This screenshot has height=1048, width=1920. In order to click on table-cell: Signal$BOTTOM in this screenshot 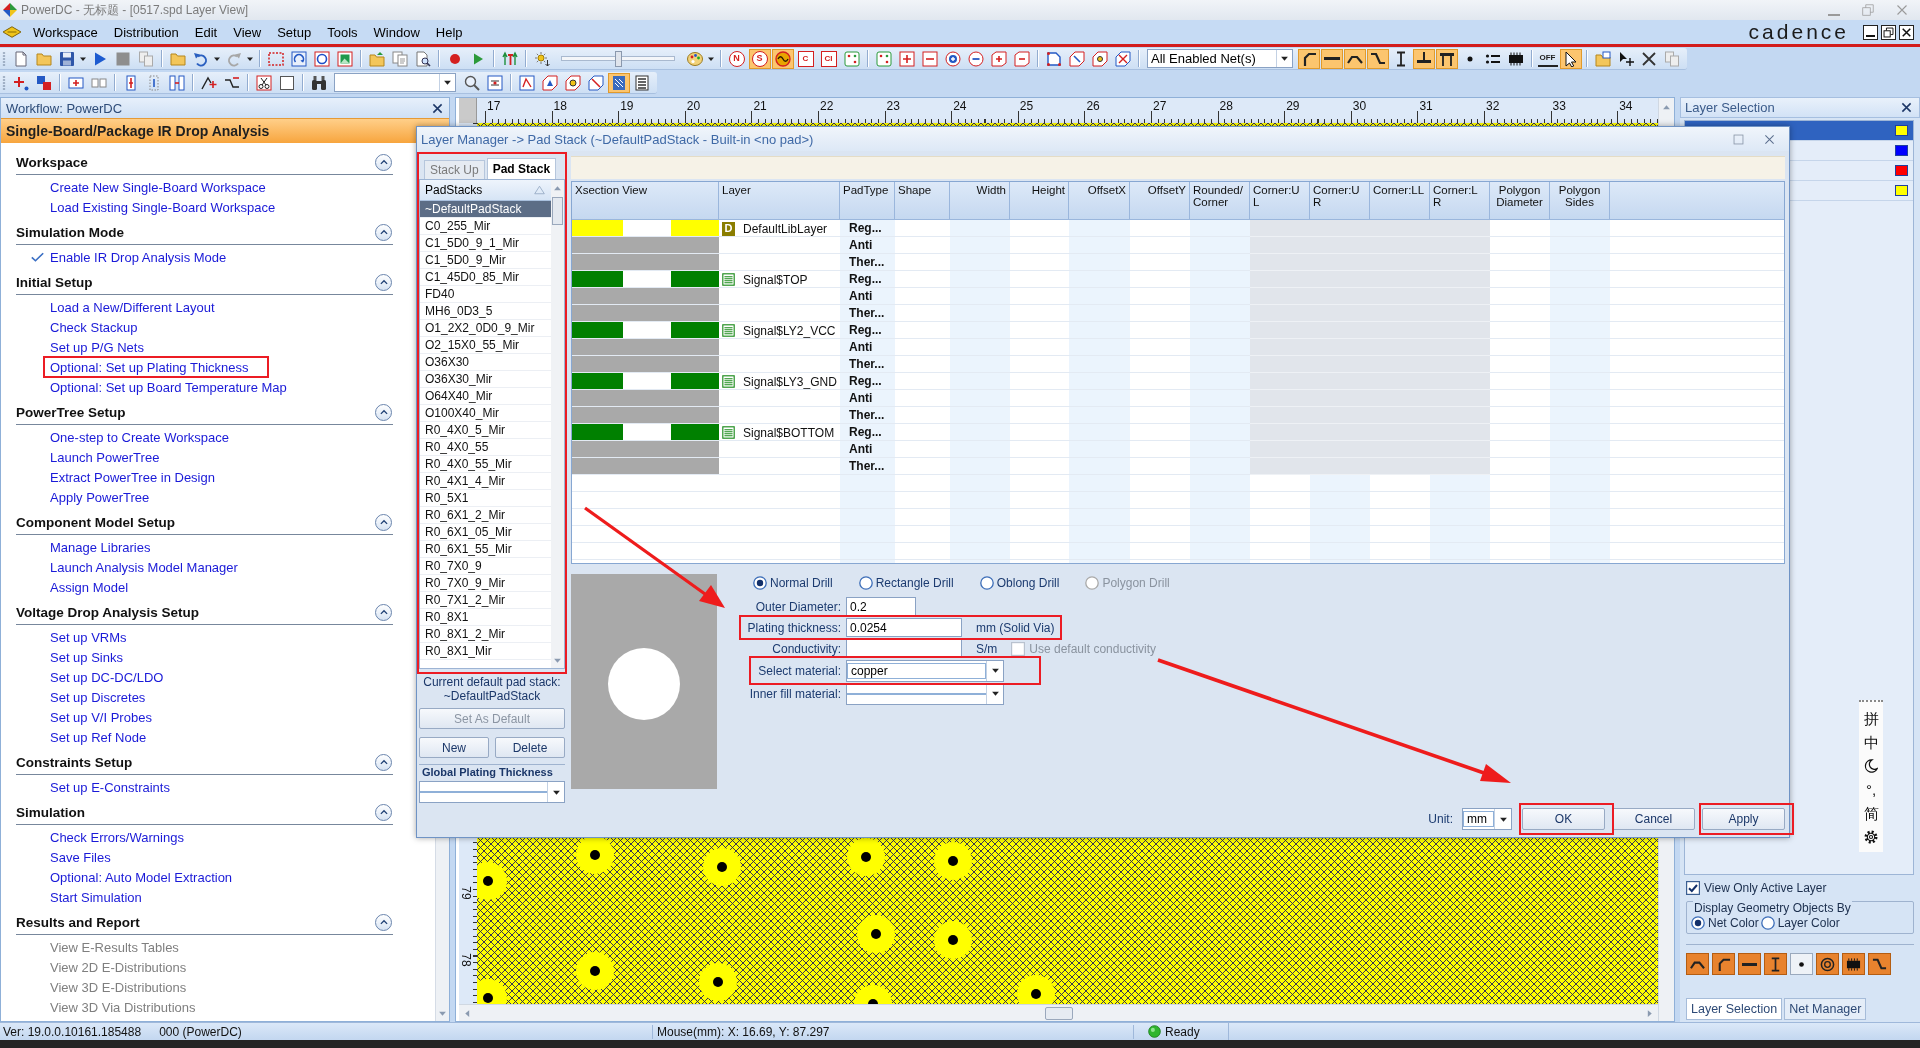, I will do `click(789, 432)`.